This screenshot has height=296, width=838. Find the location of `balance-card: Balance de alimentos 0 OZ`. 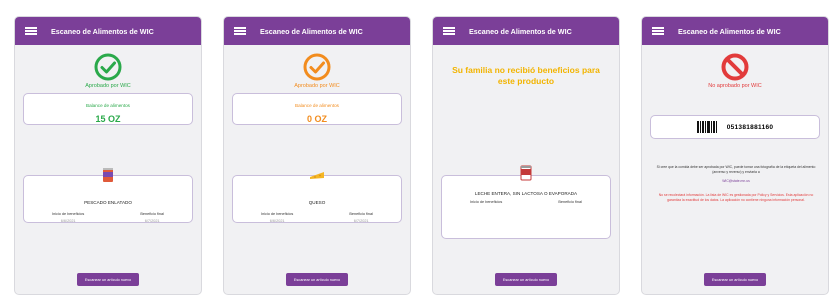

balance-card: Balance de alimentos 0 OZ is located at coordinates (317, 109).